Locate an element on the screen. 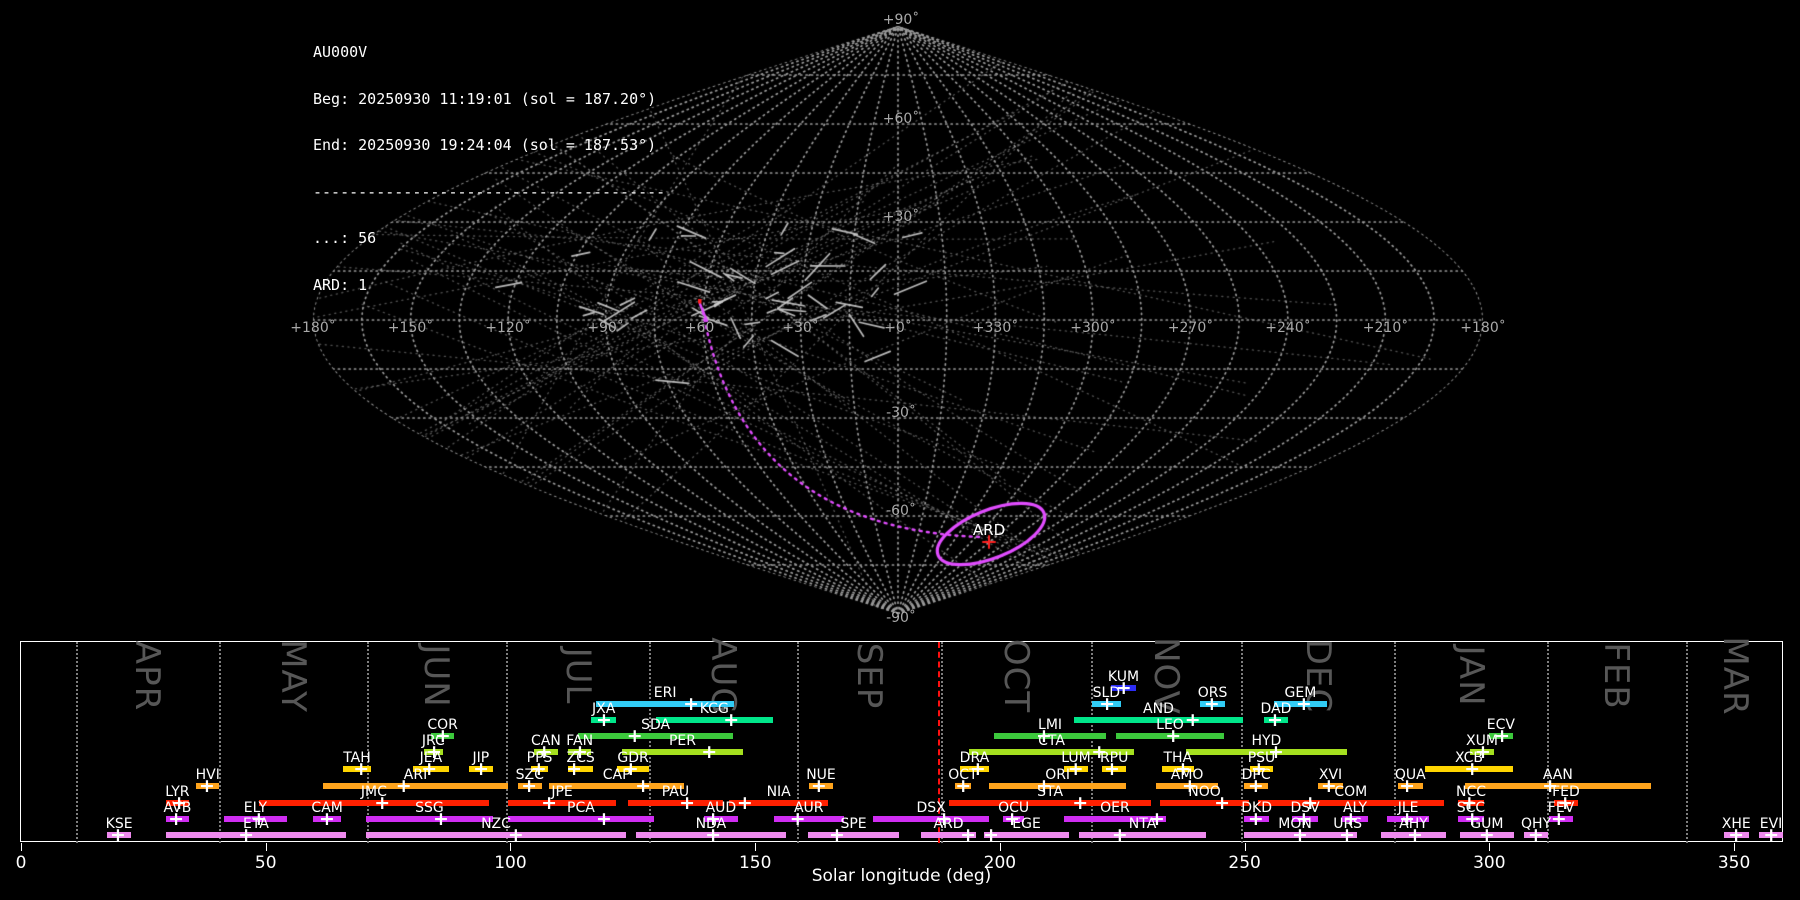 The width and height of the screenshot is (1800, 900). shower-label-aur: AUR is located at coordinates (808, 808).